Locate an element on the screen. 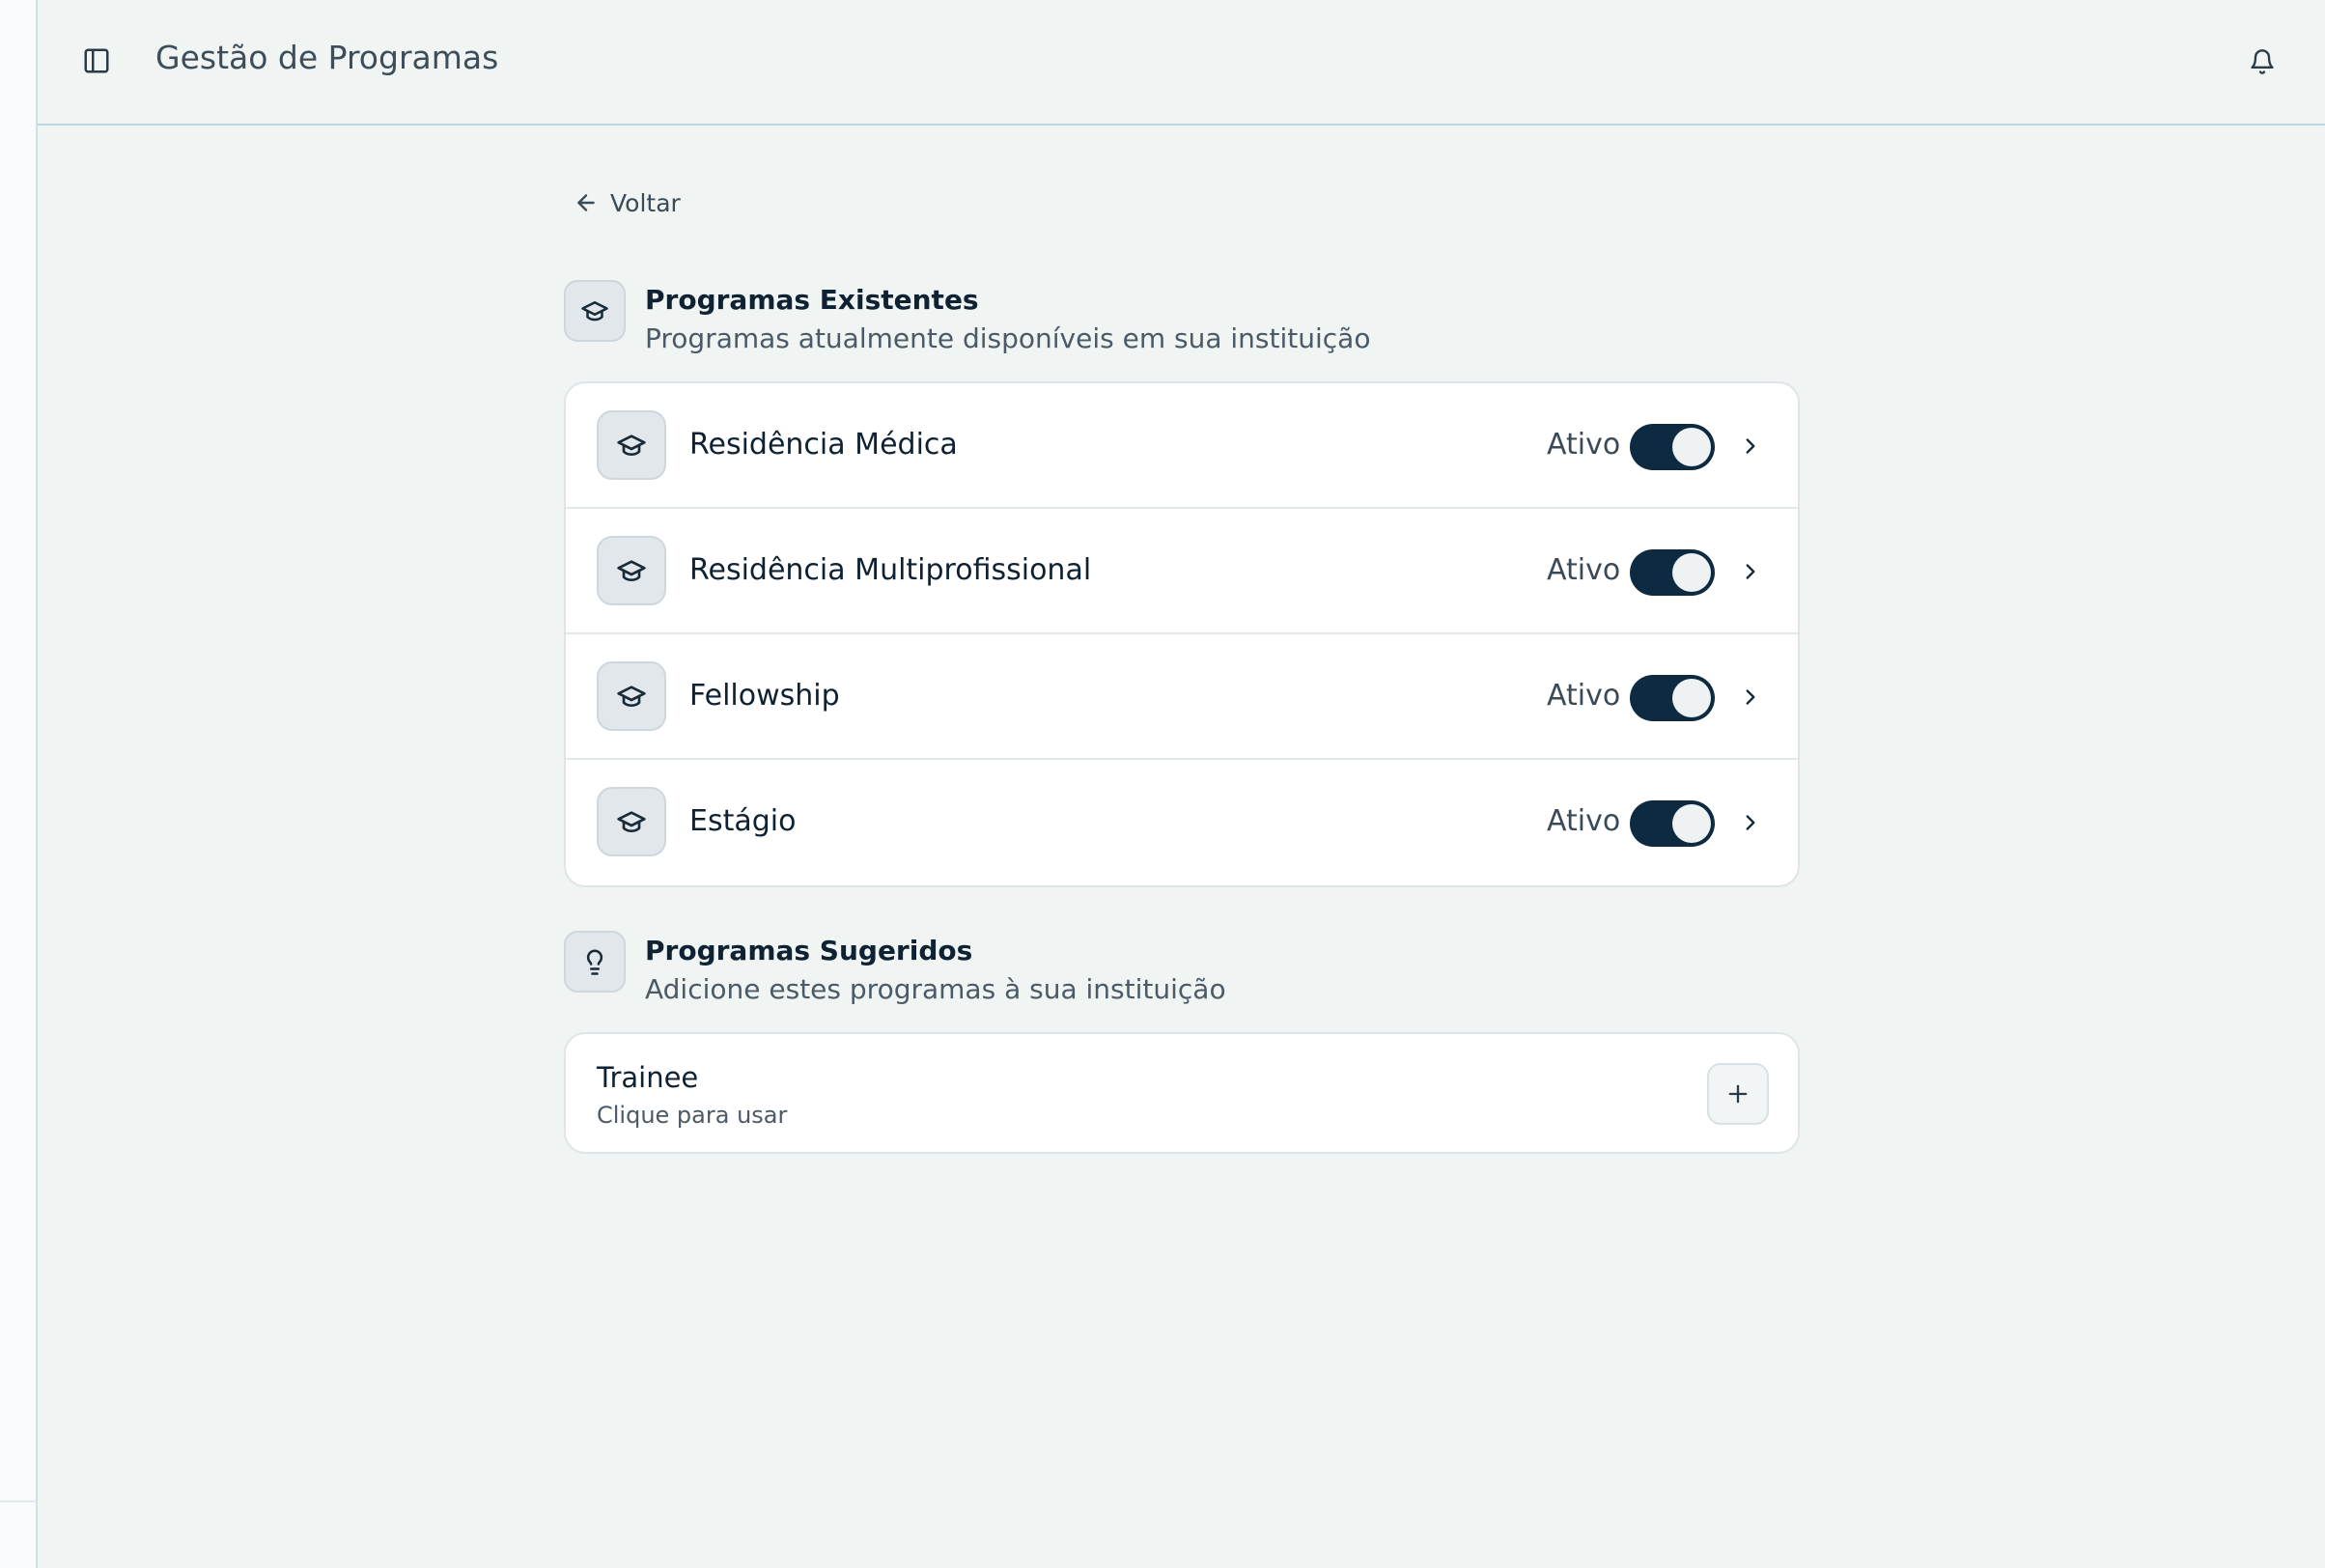 This screenshot has height=1568, width=2325. program-name: Estágio is located at coordinates (743, 821).